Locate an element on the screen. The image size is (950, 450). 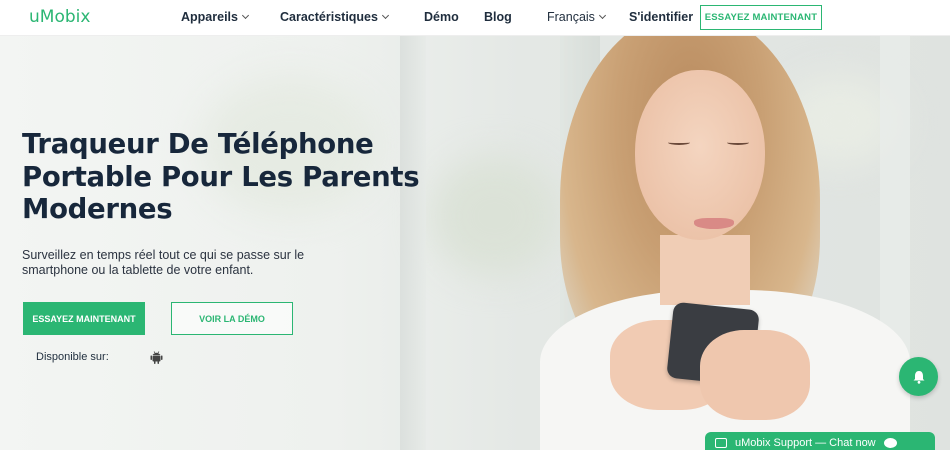
nav-label: Blog is located at coordinates (498, 17).